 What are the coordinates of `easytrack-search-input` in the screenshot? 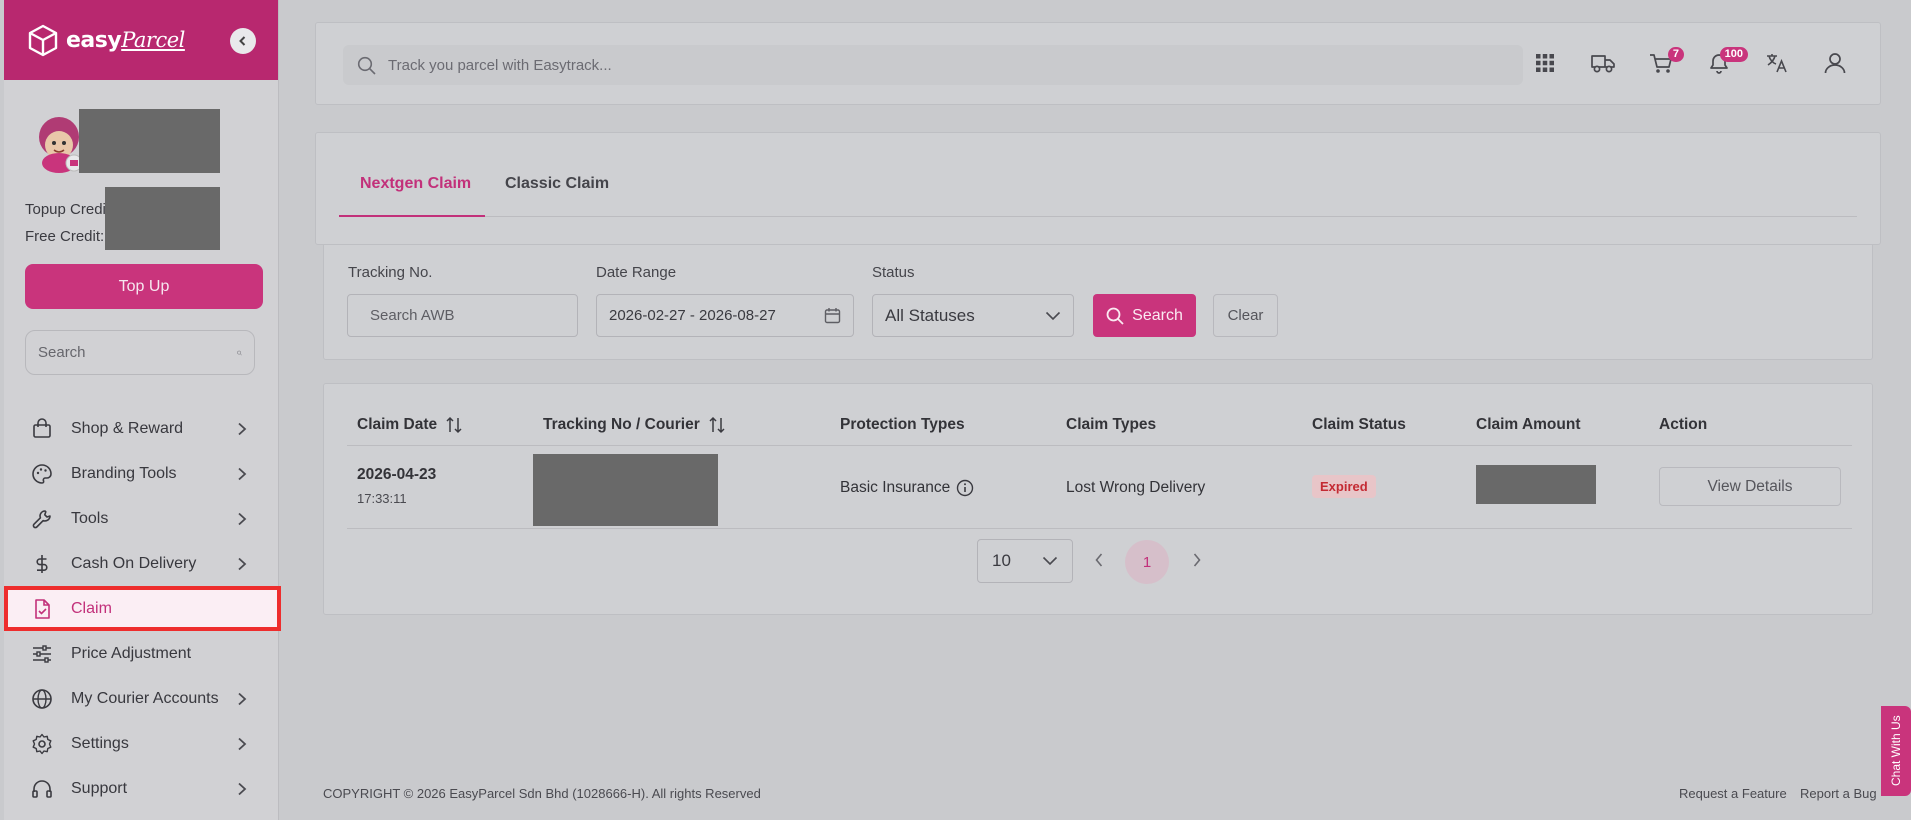 It's located at (955, 65).